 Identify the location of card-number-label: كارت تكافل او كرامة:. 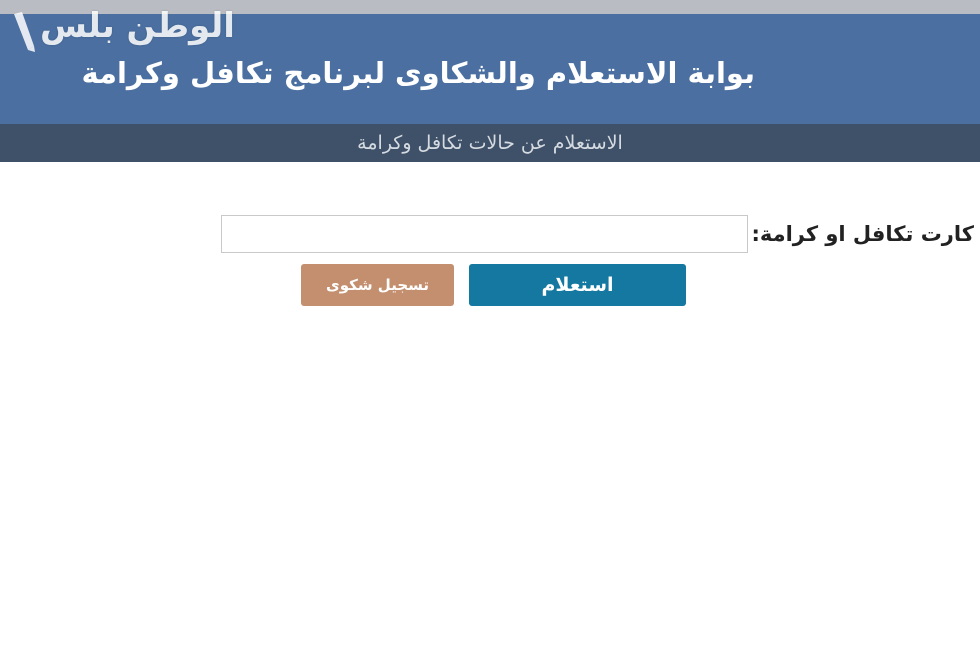
(862, 234).